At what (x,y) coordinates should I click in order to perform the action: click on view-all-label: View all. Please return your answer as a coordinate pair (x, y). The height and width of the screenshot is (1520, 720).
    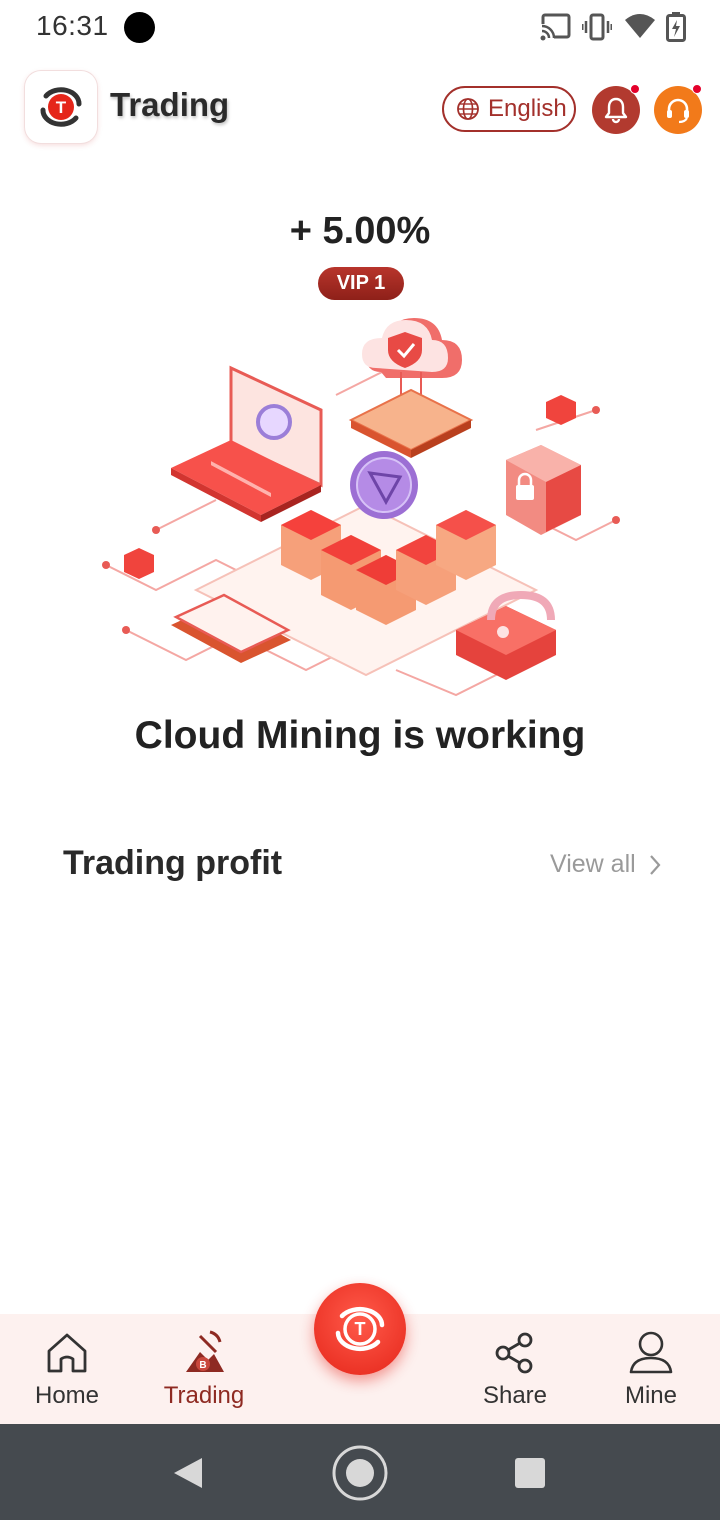
    Looking at the image, I should click on (593, 864).